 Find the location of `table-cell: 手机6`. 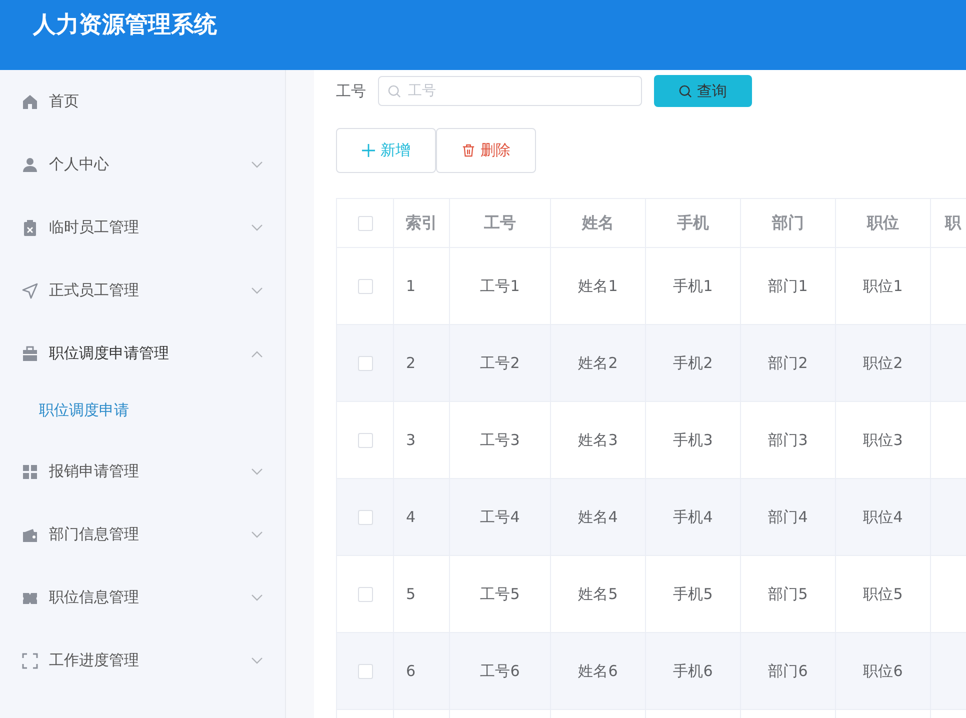

table-cell: 手机6 is located at coordinates (693, 671).